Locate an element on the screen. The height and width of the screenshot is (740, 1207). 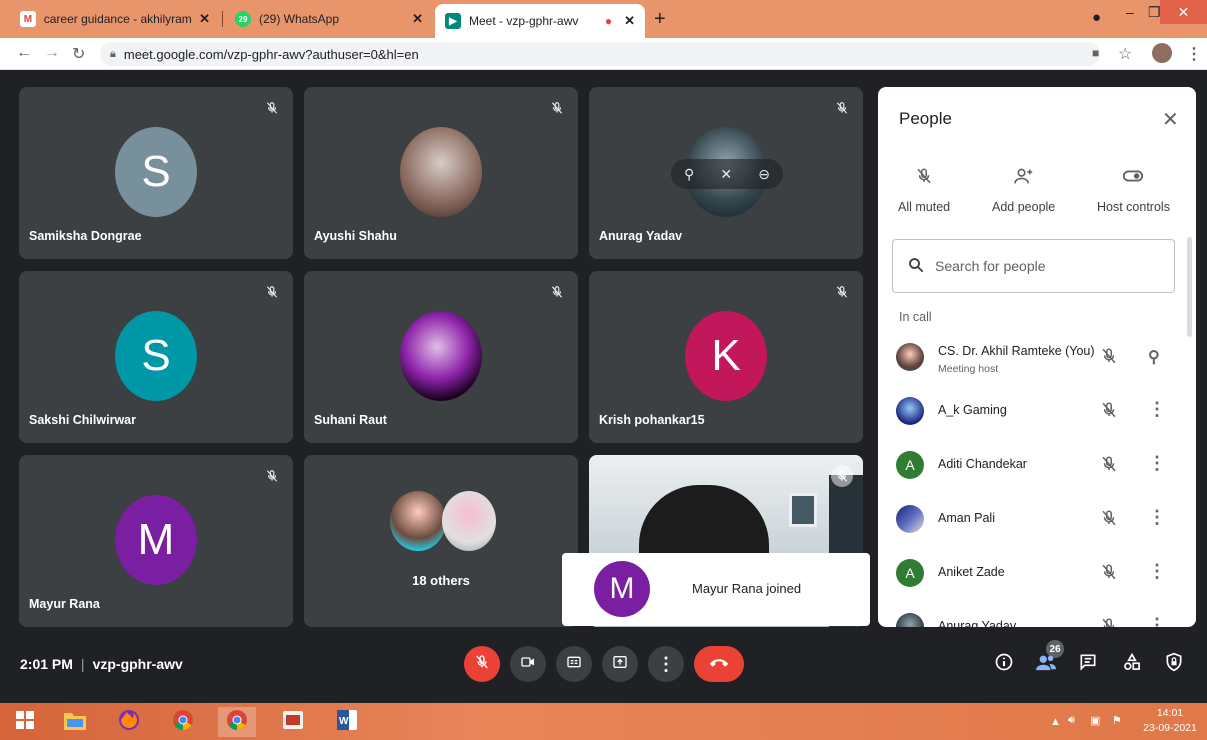
people-button is located at coordinates (1046, 664).